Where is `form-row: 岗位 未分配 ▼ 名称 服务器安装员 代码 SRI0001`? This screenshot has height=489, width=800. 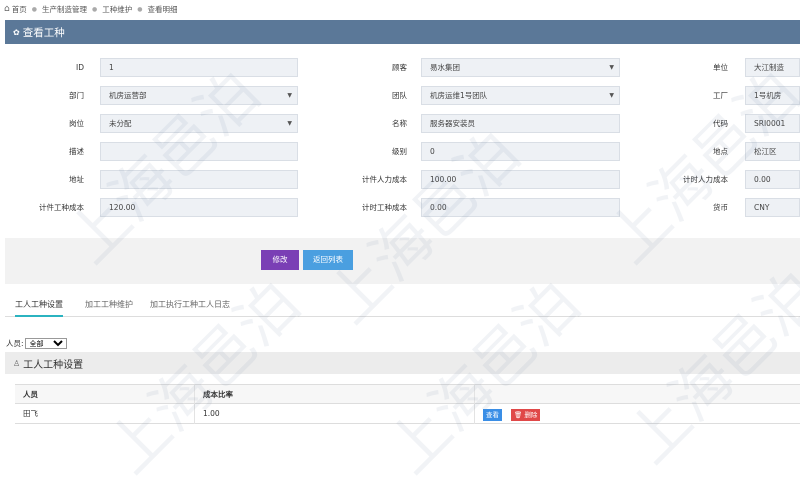 form-row: 岗位 未分配 ▼ 名称 服务器安装员 代码 SRI0001 is located at coordinates (400, 124).